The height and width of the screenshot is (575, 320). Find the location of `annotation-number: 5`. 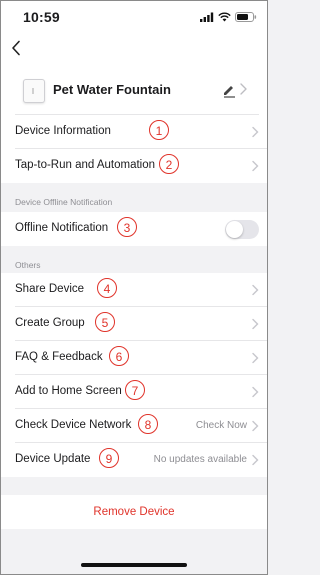

annotation-number: 5 is located at coordinates (105, 322).